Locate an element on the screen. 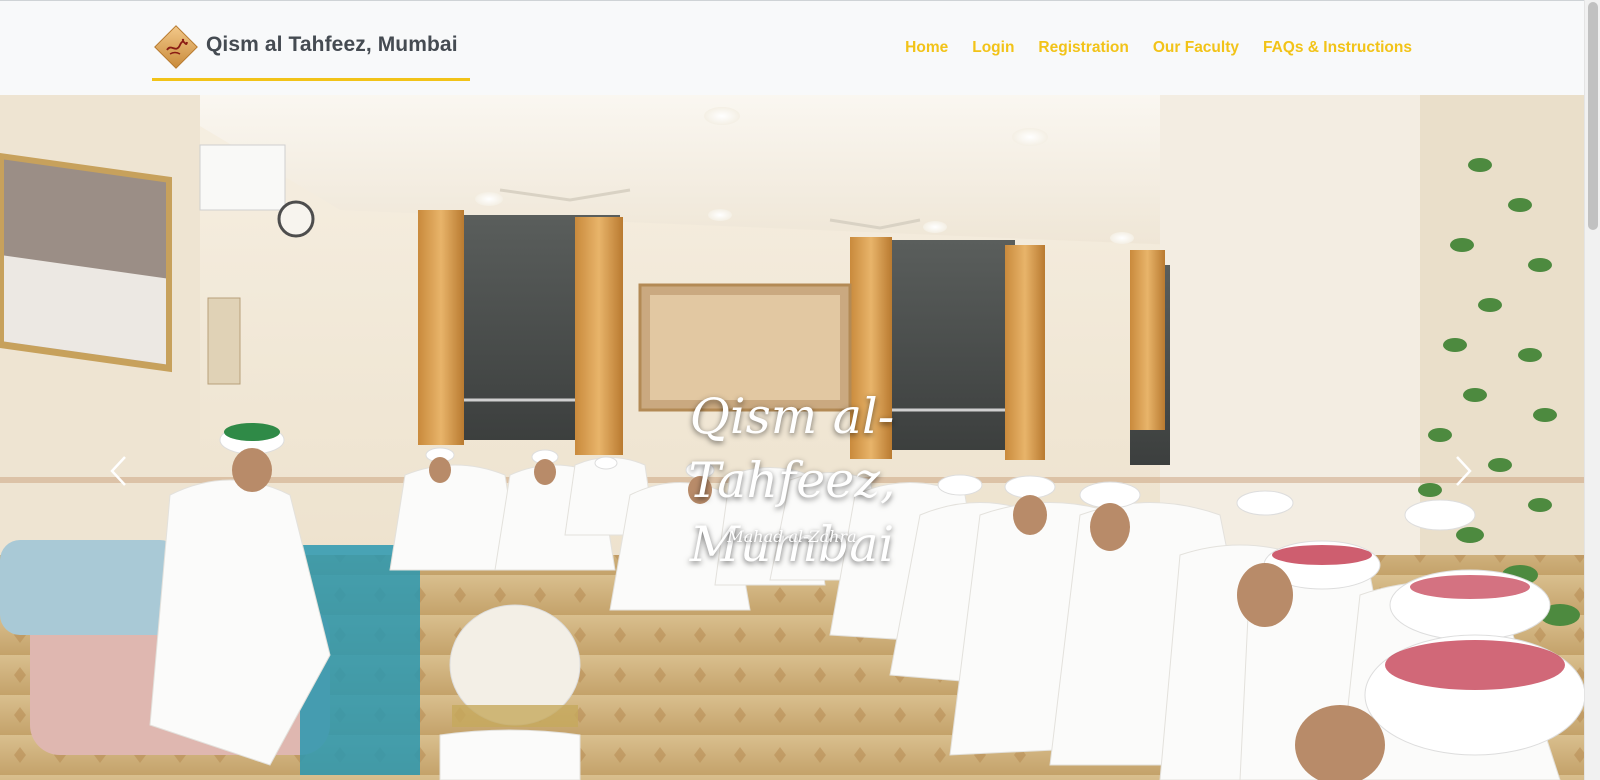  nav-login: Login is located at coordinates (993, 48).